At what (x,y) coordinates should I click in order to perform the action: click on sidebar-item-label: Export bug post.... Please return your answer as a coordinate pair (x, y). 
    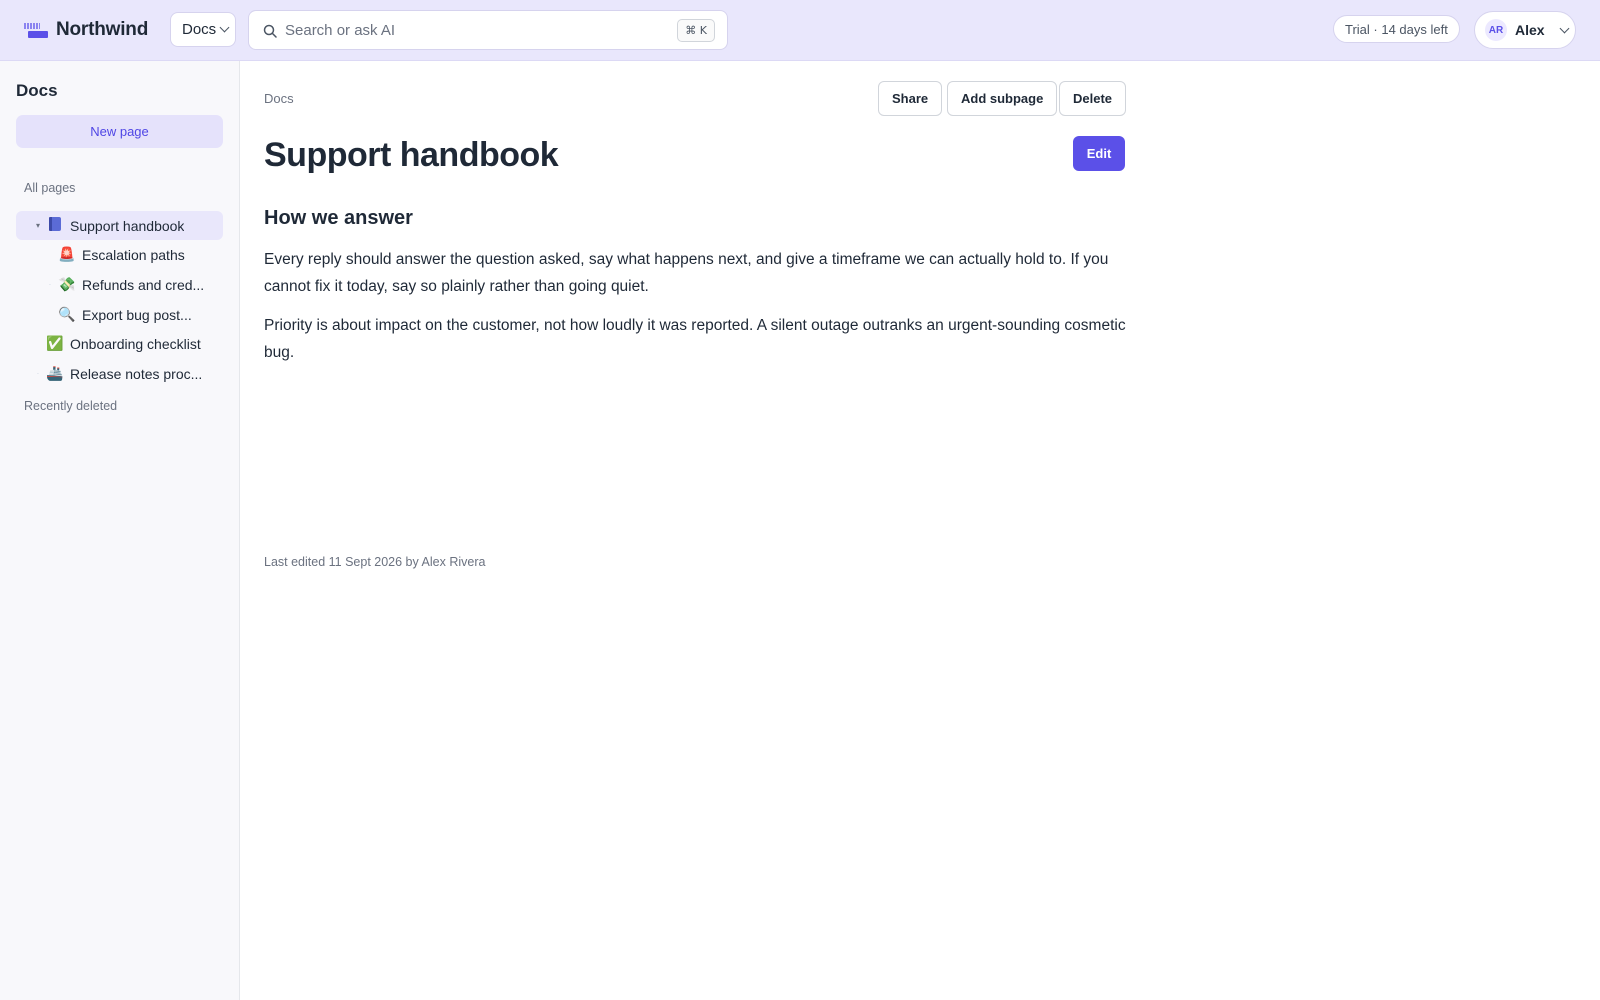
    Looking at the image, I should click on (137, 314).